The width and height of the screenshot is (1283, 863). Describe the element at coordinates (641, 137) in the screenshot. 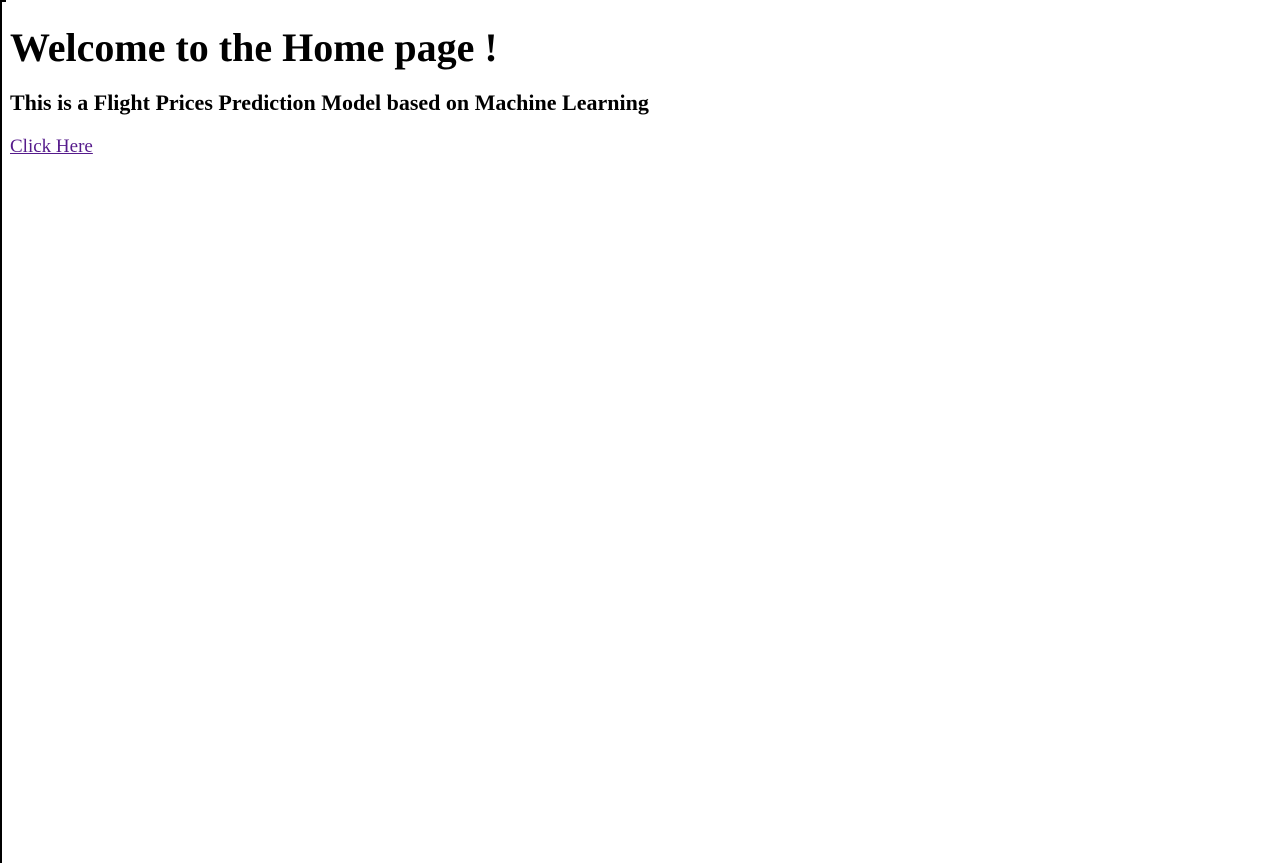

I see `link-paragraph: Click Here` at that location.